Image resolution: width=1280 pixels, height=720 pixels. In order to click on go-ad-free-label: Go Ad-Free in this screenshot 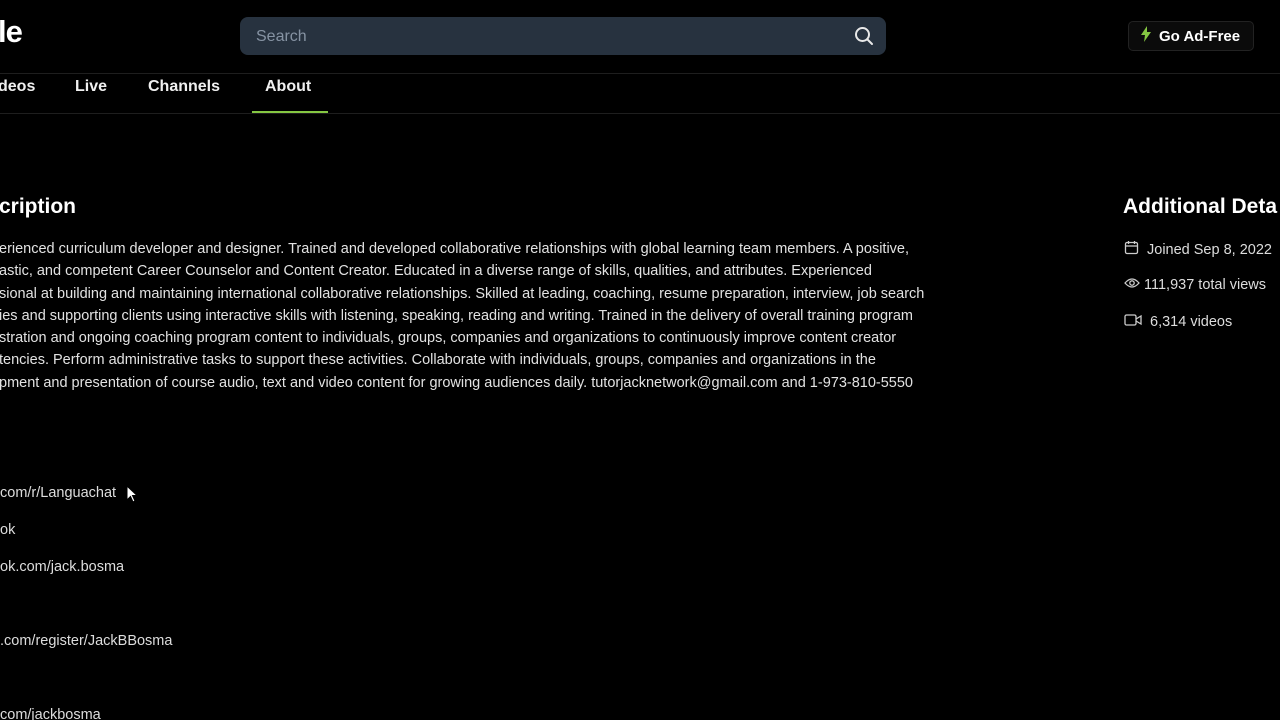, I will do `click(1200, 36)`.